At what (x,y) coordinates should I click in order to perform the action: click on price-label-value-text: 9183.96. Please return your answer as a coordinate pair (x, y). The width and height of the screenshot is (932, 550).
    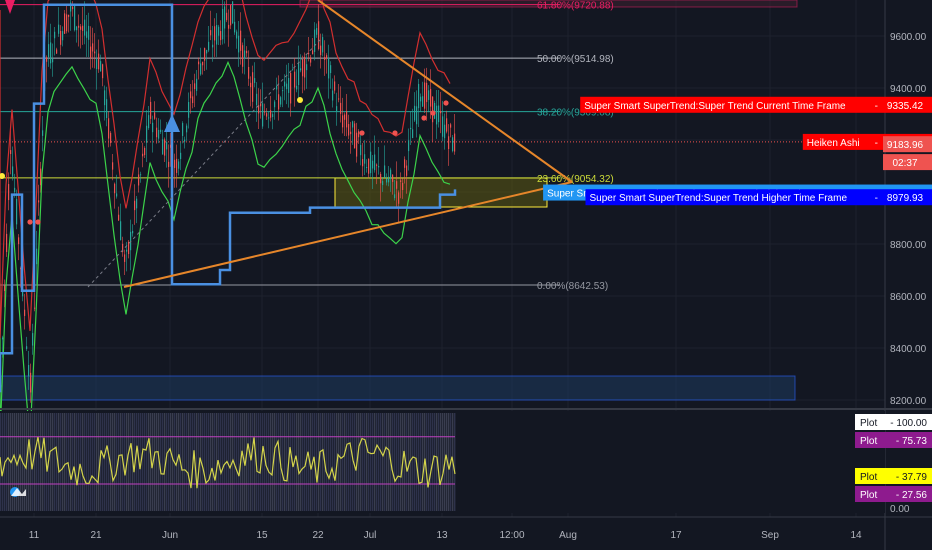
    Looking at the image, I should click on (905, 145).